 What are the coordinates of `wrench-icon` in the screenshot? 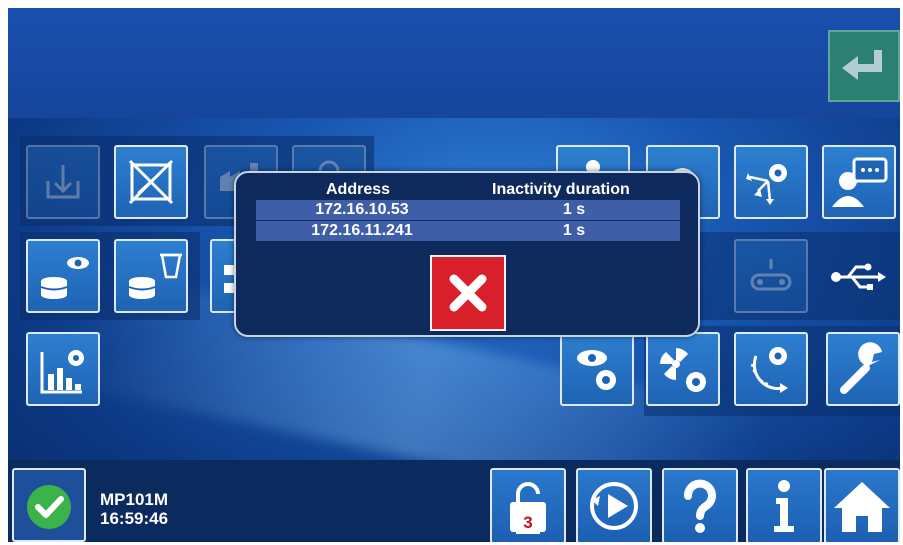 It's located at (861, 368).